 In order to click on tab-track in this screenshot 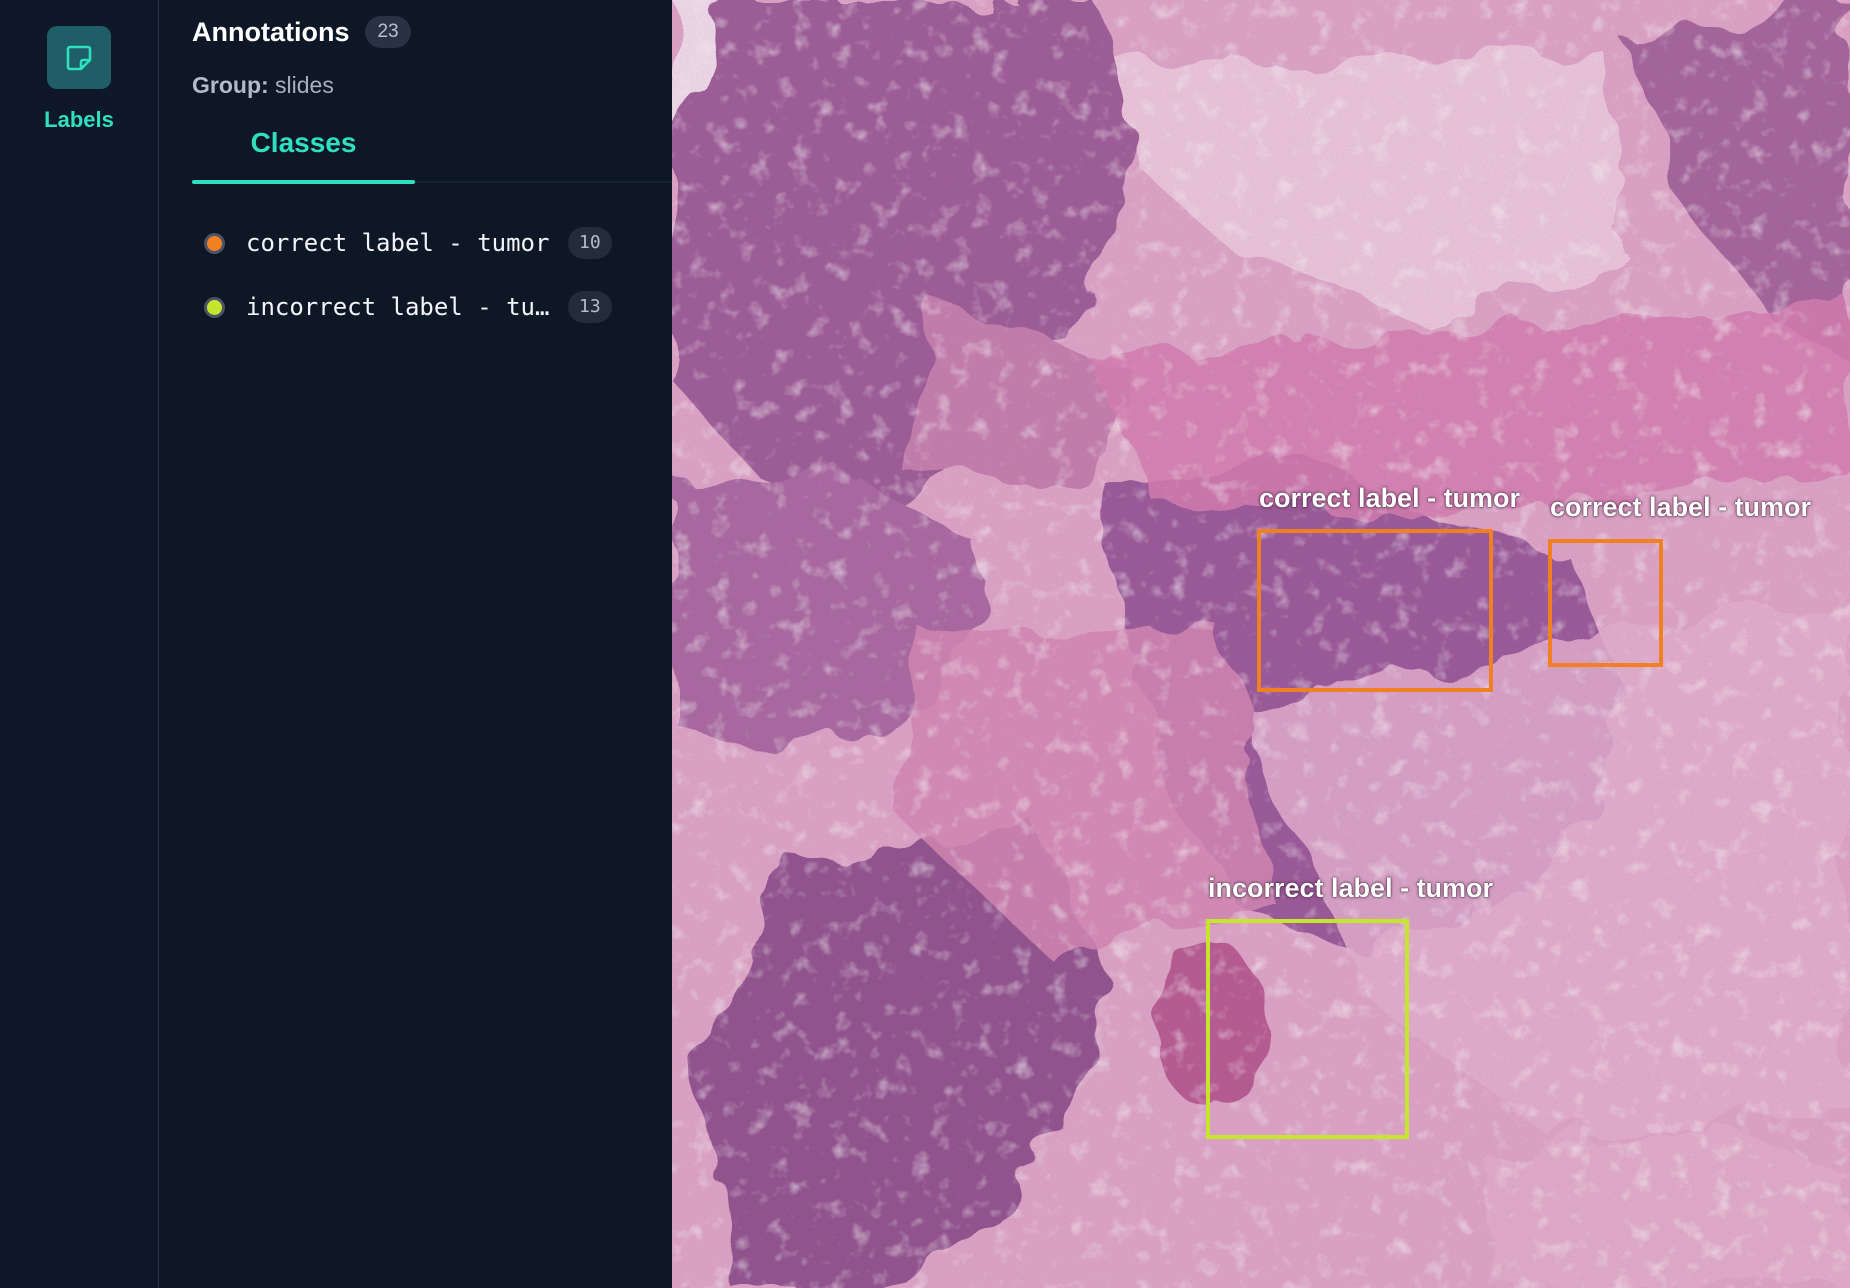, I will do `click(543, 182)`.